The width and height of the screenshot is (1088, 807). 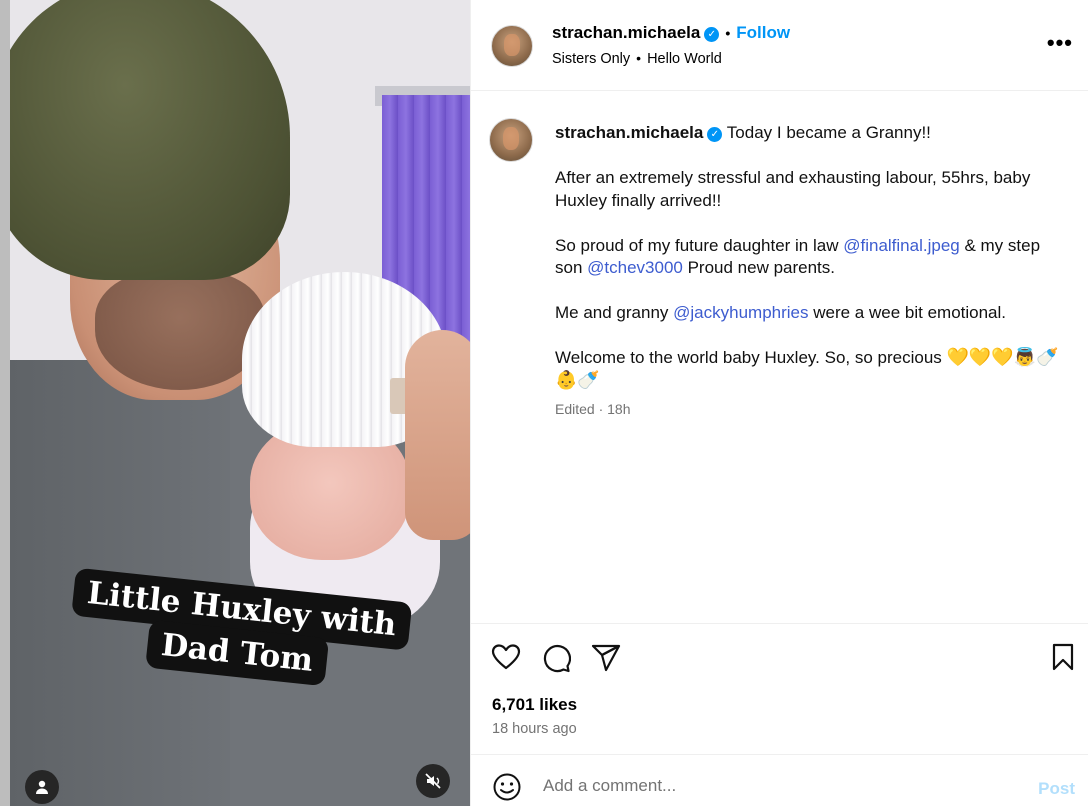 I want to click on muted-speaker-icon, so click(x=433, y=781).